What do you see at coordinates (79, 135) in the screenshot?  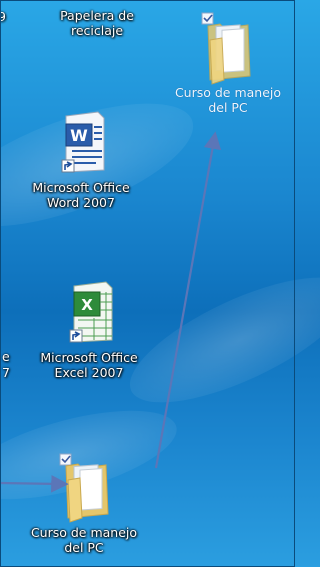 I see `svg-text: W` at bounding box center [79, 135].